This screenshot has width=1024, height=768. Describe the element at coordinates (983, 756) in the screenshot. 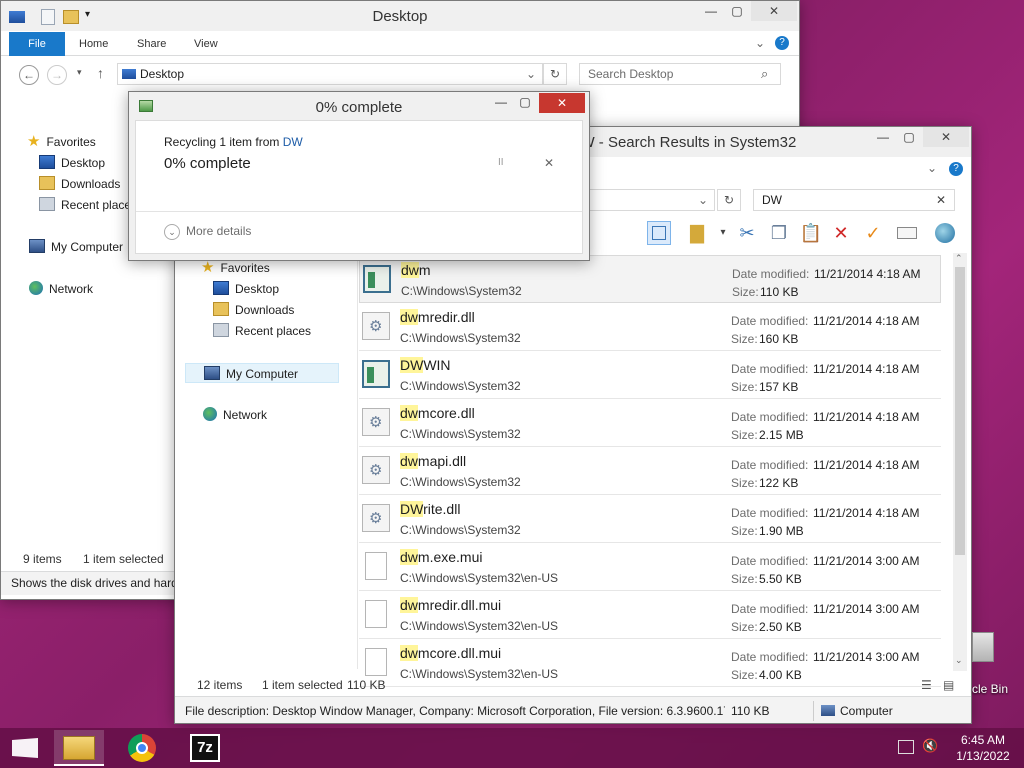

I see `clock-date: 1/13/2022` at that location.